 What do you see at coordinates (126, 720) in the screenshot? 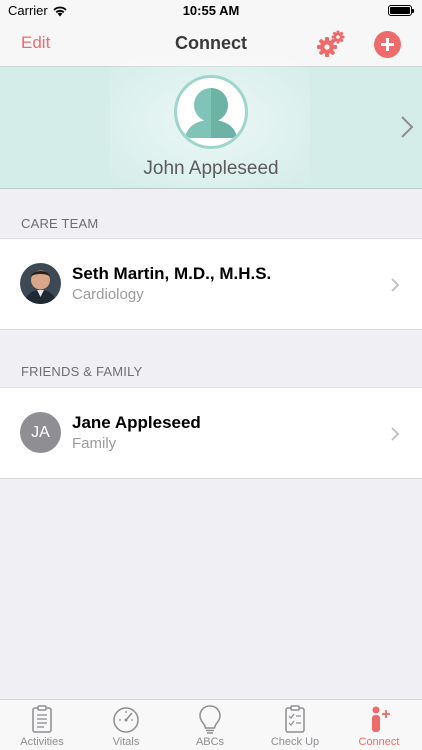
I see `gauge-icon` at bounding box center [126, 720].